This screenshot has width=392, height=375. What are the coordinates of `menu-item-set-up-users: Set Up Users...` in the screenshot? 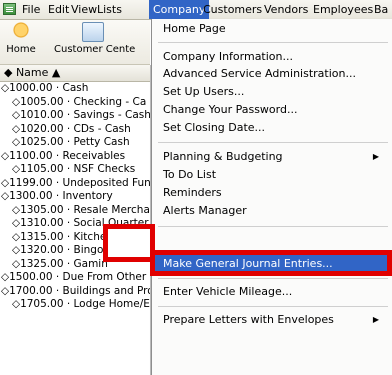 It's located at (271, 92).